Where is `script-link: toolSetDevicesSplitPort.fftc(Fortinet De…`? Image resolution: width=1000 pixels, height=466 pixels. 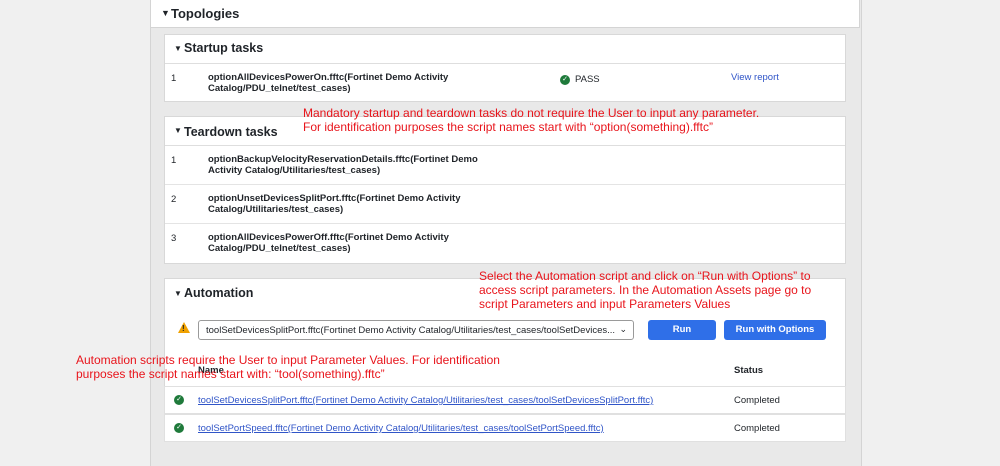 script-link: toolSetDevicesSplitPort.fftc(Fortinet De… is located at coordinates (425, 400).